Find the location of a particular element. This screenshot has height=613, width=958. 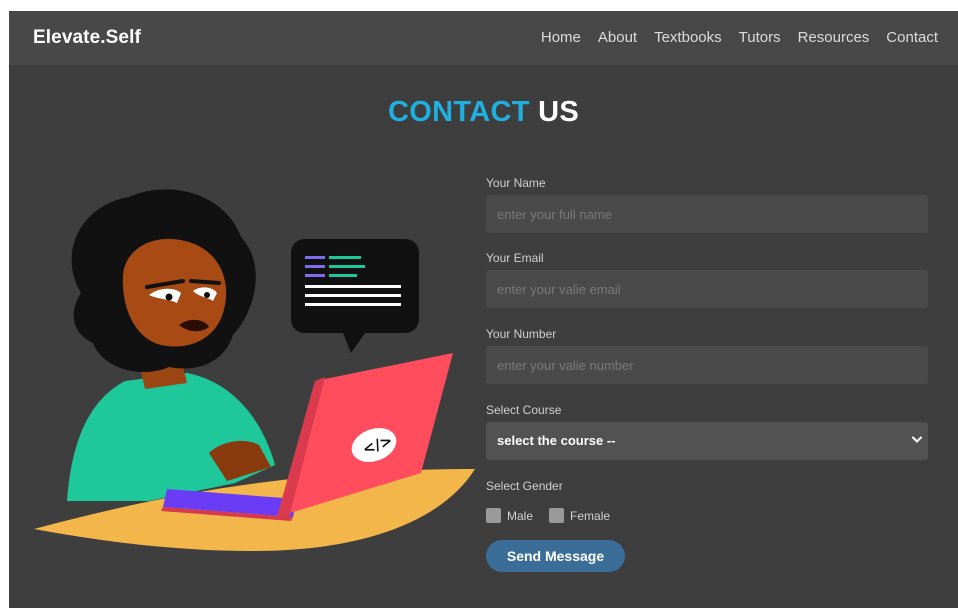

nav-link-contact: Contact is located at coordinates (912, 37).